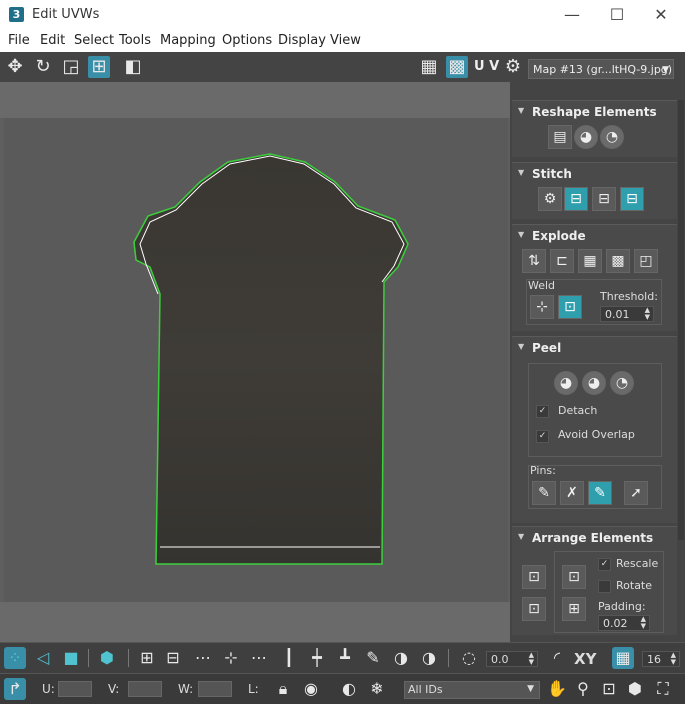 Image resolution: width=685 pixels, height=704 pixels. Describe the element at coordinates (617, 15) in the screenshot. I see `maximize-button: ☐` at that location.